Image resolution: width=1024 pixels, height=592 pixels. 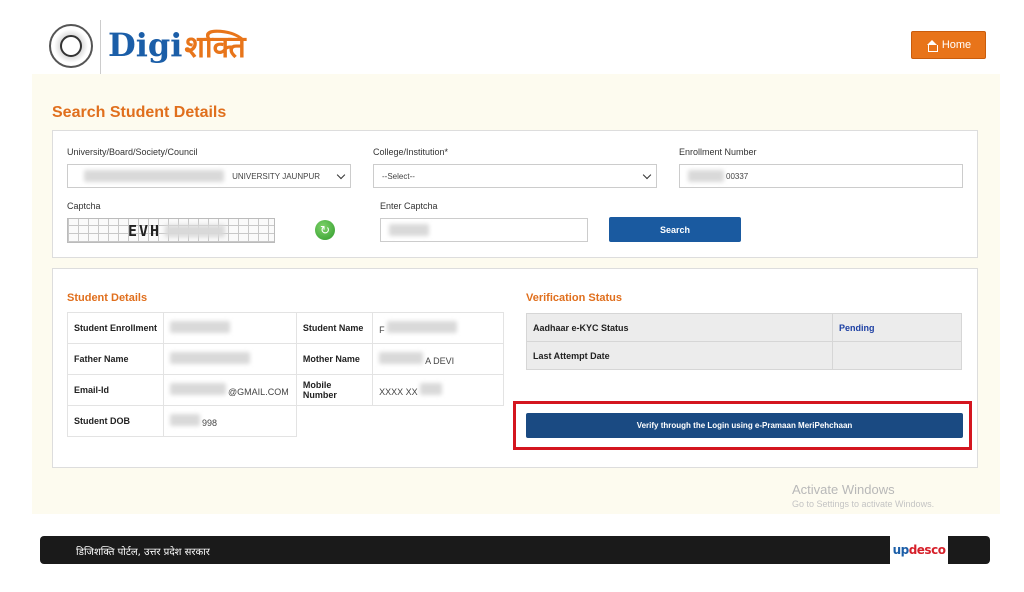 What do you see at coordinates (718, 152) in the screenshot?
I see `enrollment-label: Enrollment Number` at bounding box center [718, 152].